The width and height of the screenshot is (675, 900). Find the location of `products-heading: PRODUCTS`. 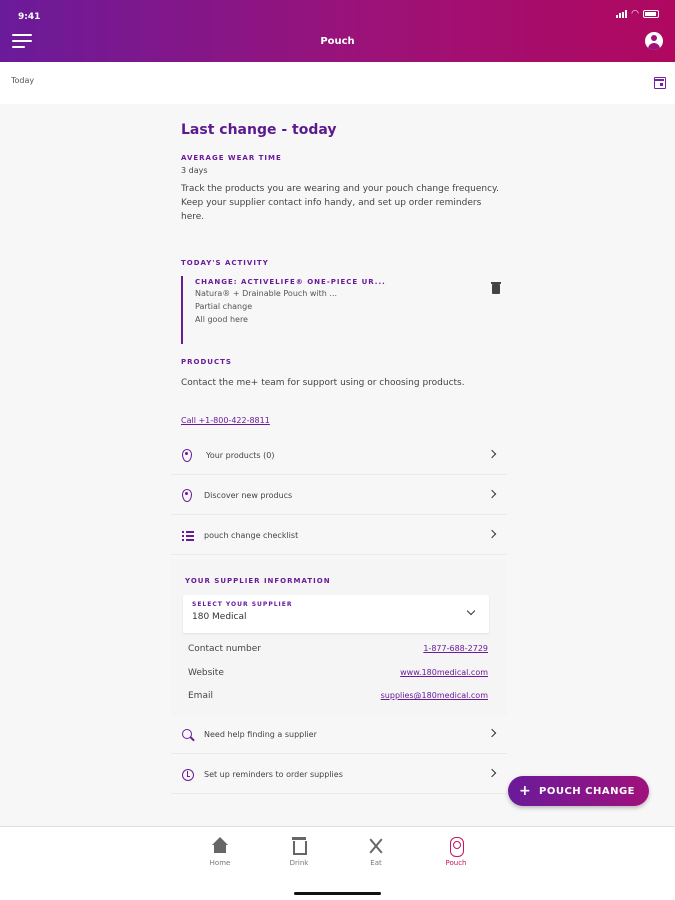

products-heading: PRODUCTS is located at coordinates (206, 362).